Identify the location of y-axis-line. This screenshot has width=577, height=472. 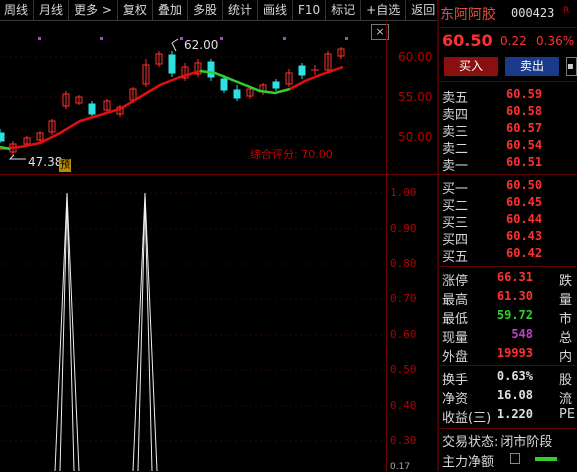
(386, 246).